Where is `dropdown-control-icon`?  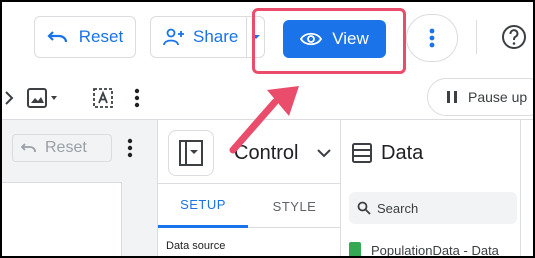 dropdown-control-icon is located at coordinates (191, 153).